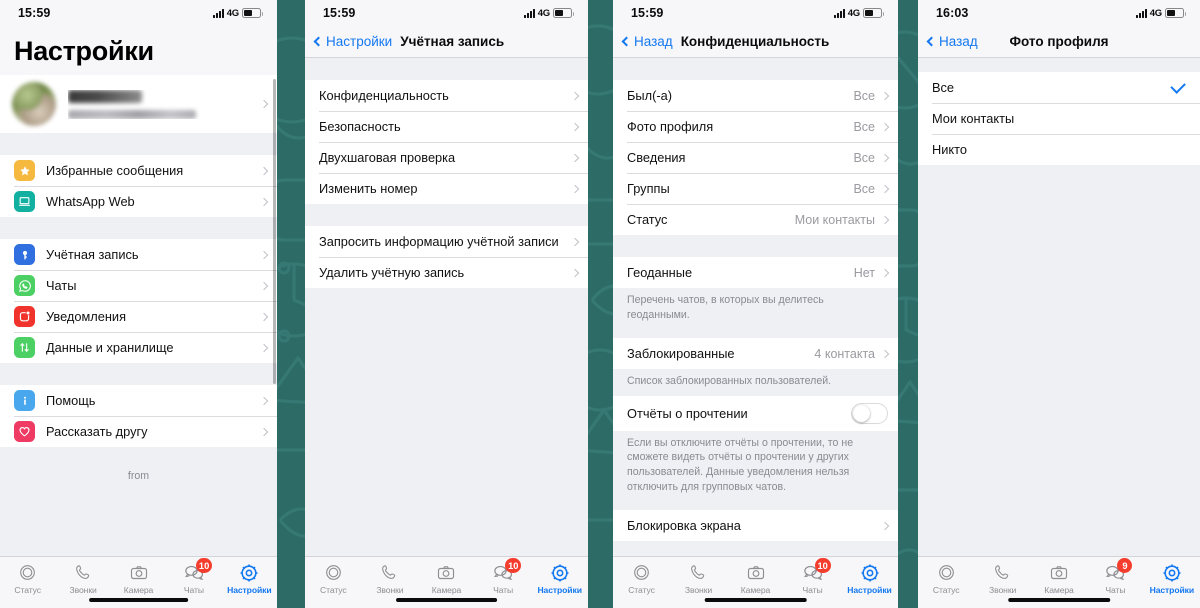  I want to click on tab-chats: 9 Чаты, so click(1115, 576).